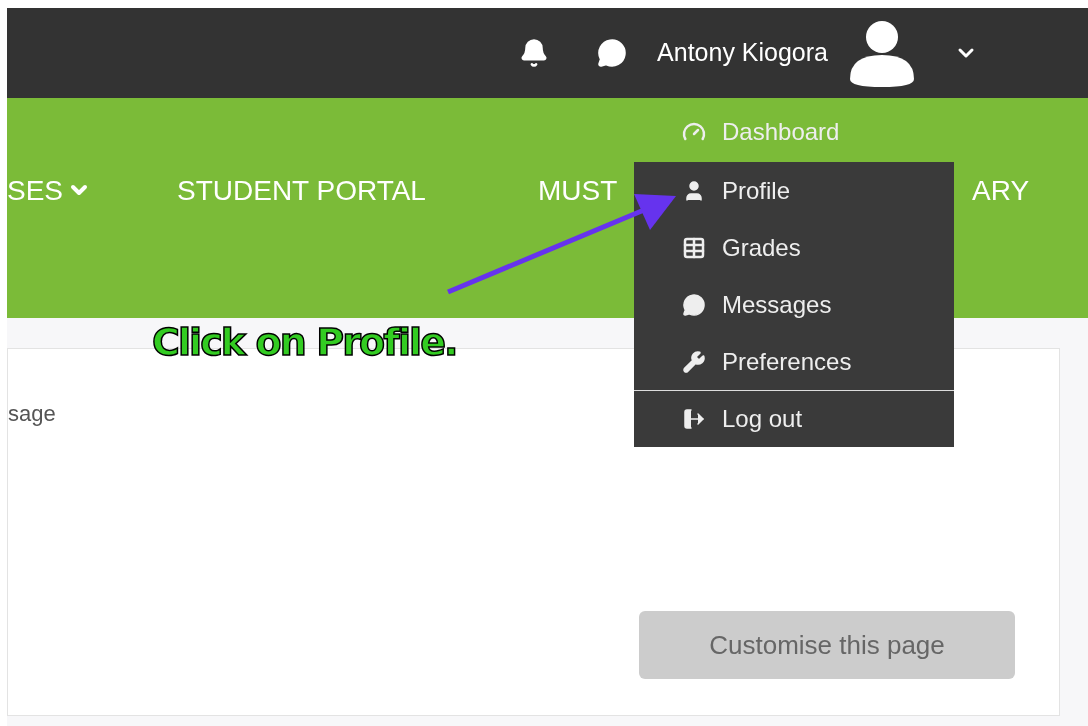 This screenshot has height=726, width=1088. Describe the element at coordinates (742, 53) in the screenshot. I see `user-name: Antony Kiogora` at that location.